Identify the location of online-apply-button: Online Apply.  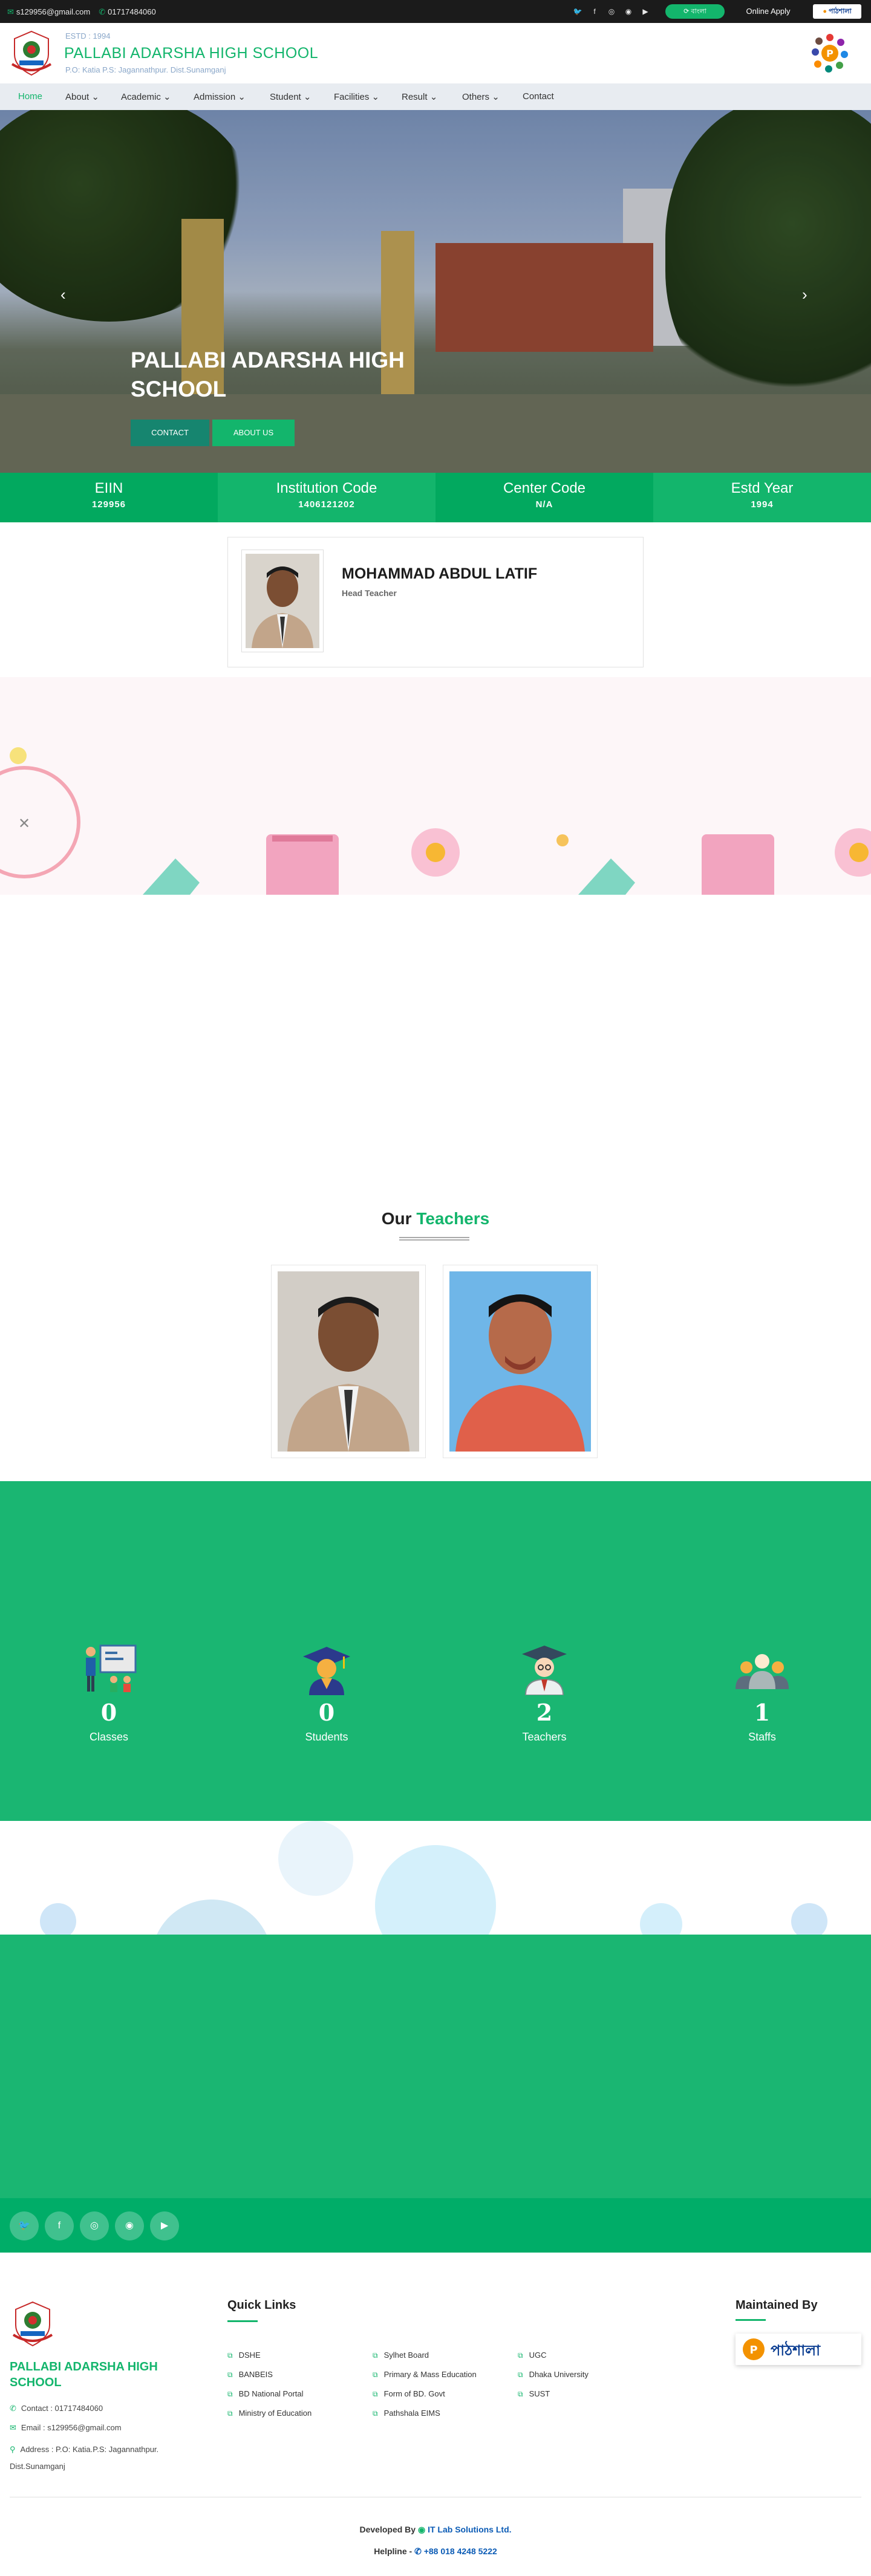
(768, 12).